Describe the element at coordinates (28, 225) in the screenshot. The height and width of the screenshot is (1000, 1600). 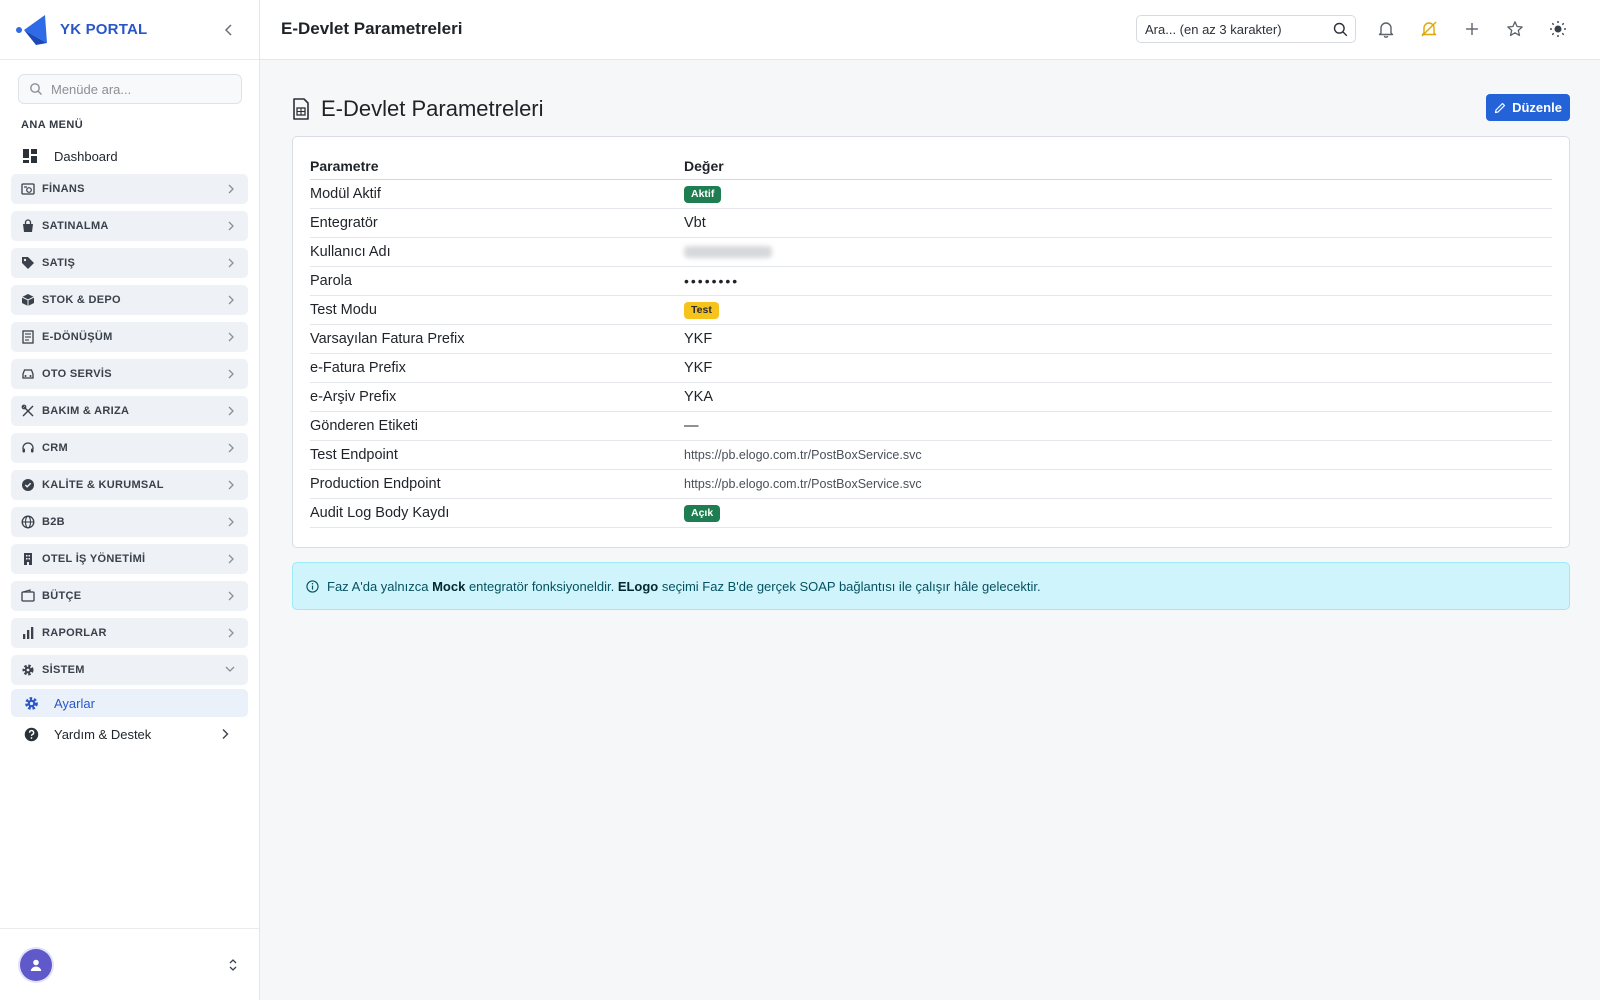
I see `shopping-bag-icon` at that location.